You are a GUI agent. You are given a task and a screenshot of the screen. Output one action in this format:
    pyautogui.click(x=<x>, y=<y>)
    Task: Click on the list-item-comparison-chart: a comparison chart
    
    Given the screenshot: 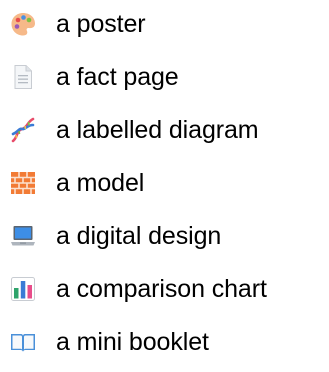 What is the action you would take?
    pyautogui.click(x=138, y=289)
    